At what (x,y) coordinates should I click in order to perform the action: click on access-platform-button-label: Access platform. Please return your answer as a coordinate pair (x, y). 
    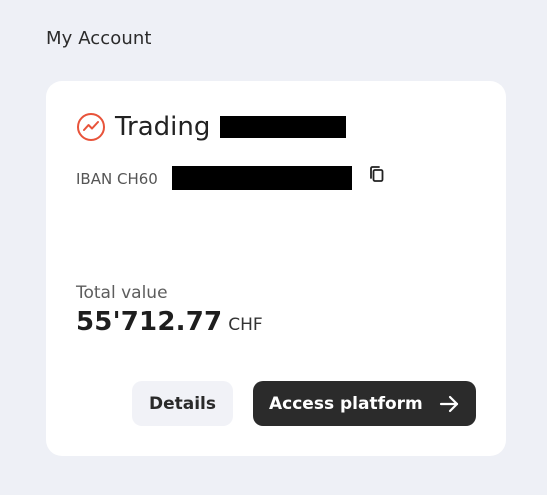
    Looking at the image, I should click on (346, 403).